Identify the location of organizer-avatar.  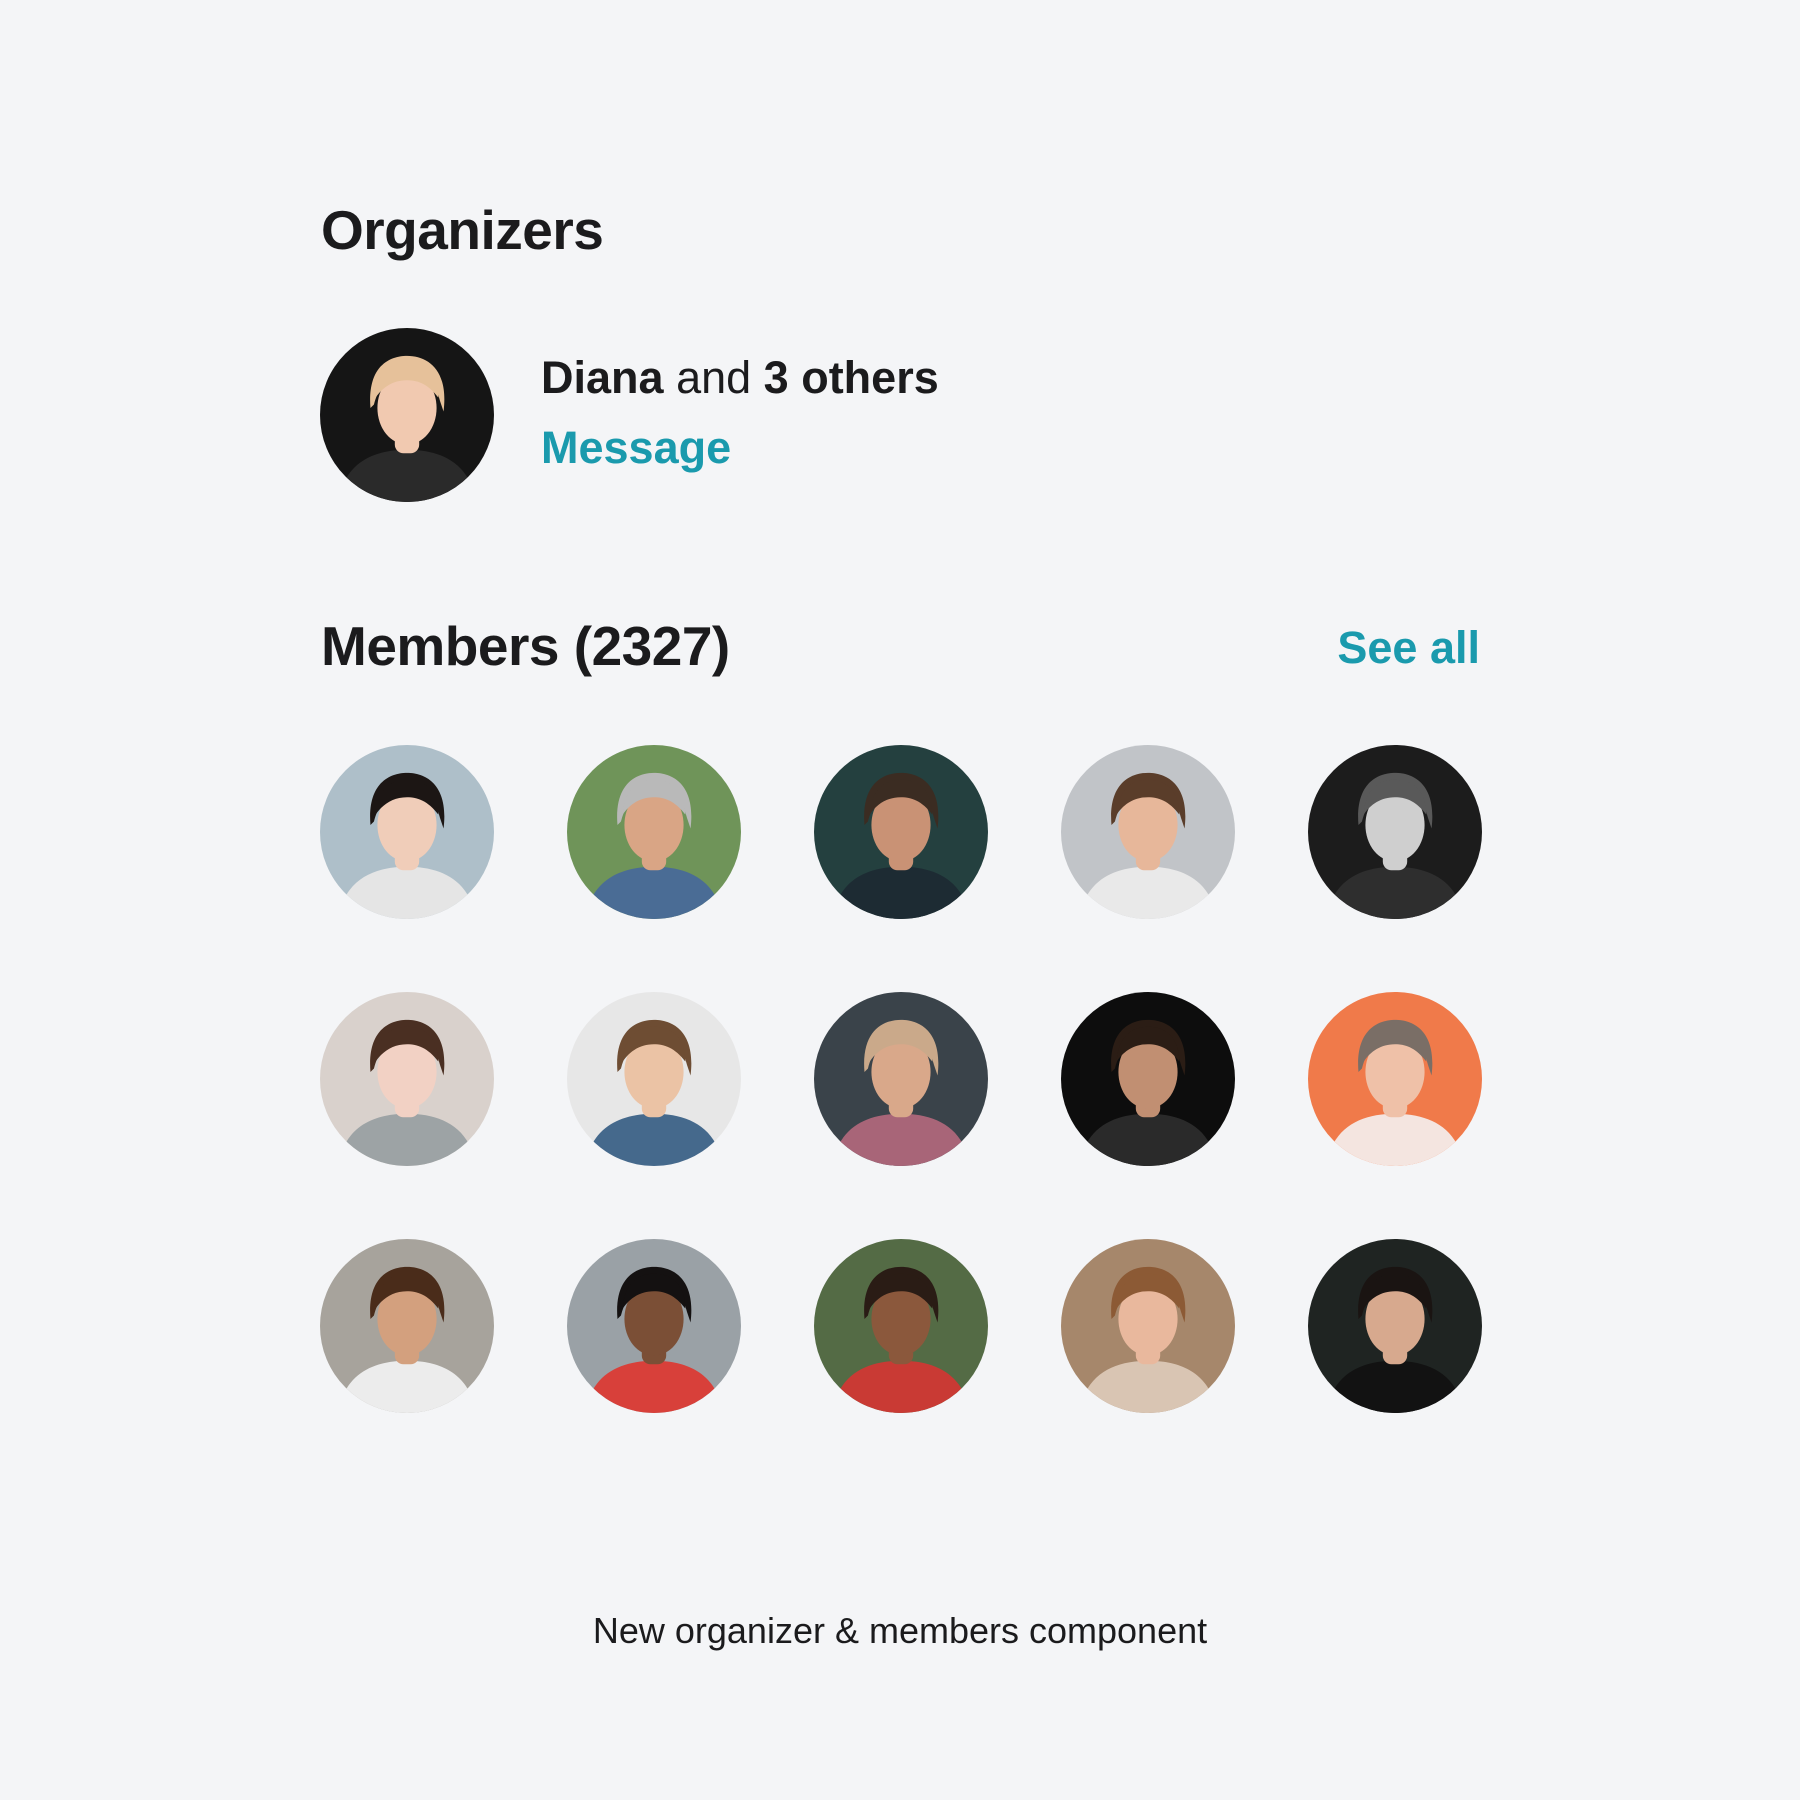
(407, 415).